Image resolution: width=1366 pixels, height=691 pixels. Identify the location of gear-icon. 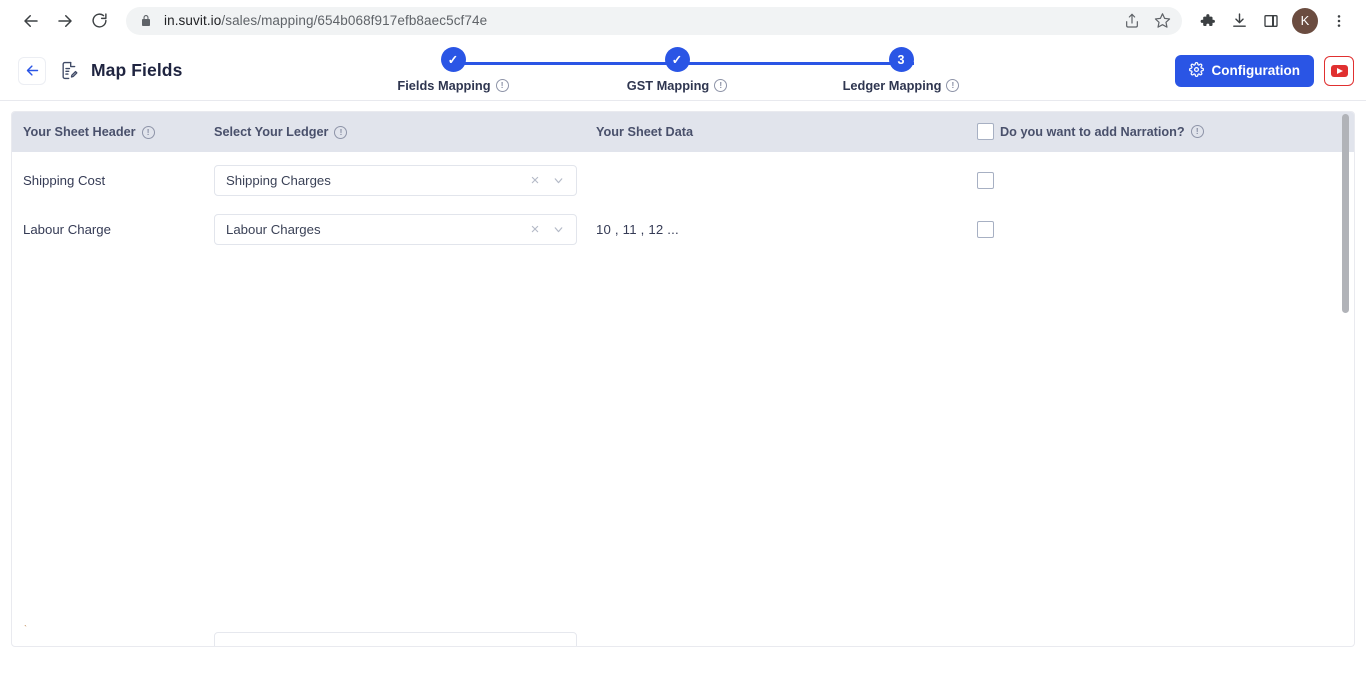
(1196, 70).